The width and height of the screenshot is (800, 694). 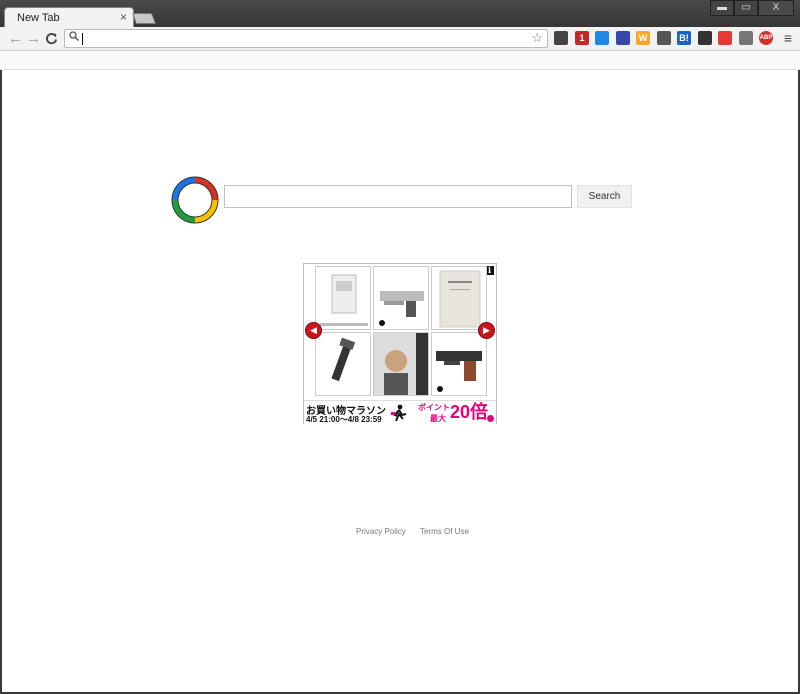 I want to click on new-tab-button, so click(x=144, y=18).